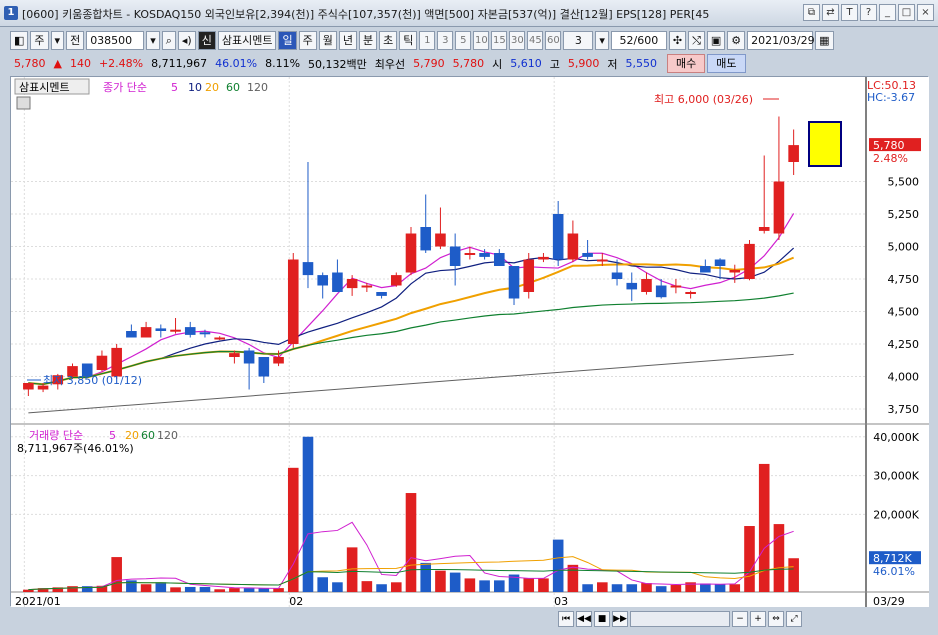 This screenshot has height=635, width=938. I want to click on volume-tick-label: 40,000K, so click(896, 437).